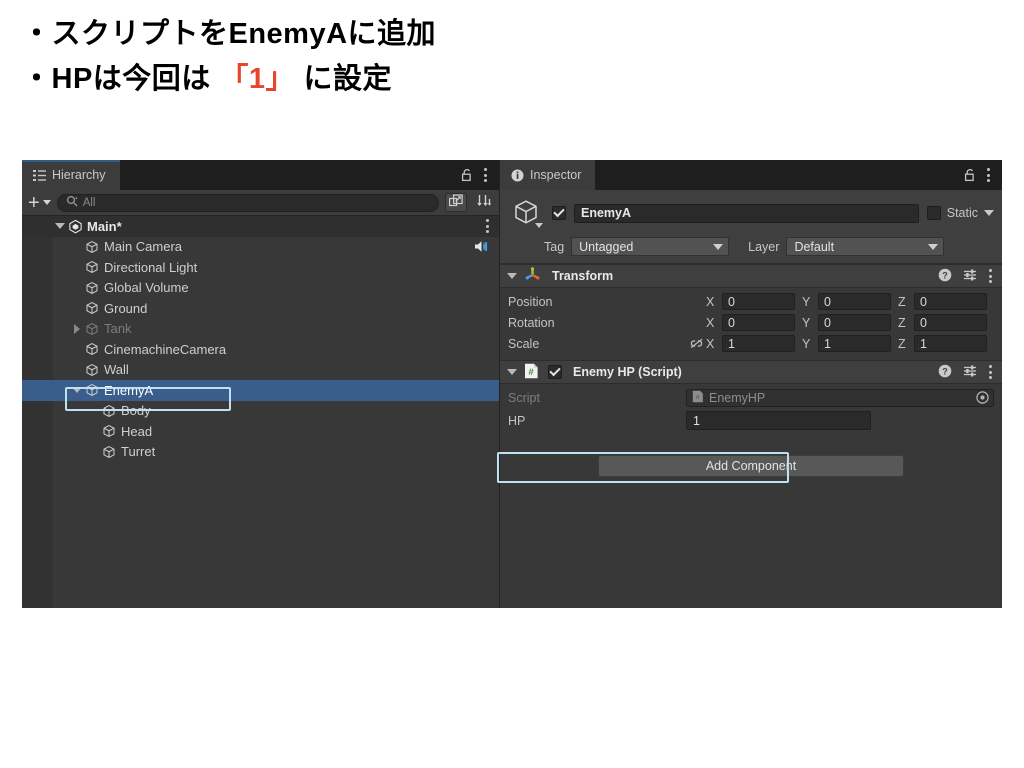  I want to click on layer-dropdown: Default, so click(865, 246).